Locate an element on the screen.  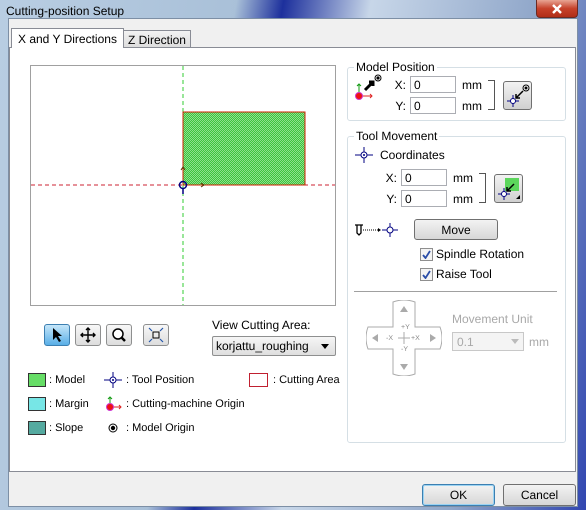
move-button: Move is located at coordinates (456, 229).